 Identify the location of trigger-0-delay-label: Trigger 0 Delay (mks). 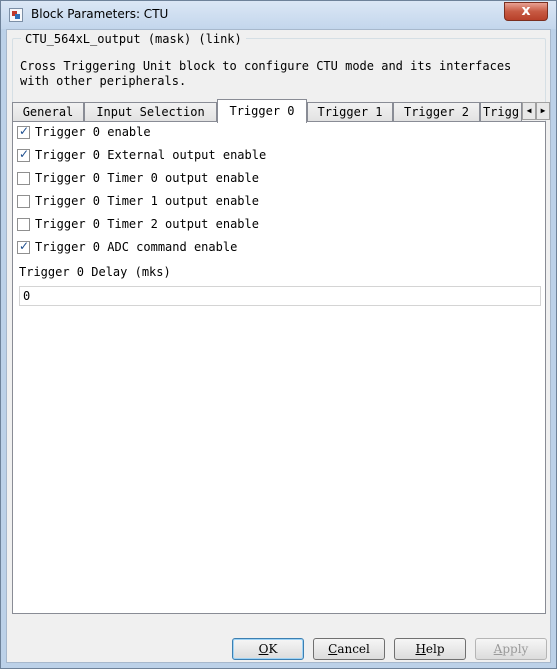
(95, 272).